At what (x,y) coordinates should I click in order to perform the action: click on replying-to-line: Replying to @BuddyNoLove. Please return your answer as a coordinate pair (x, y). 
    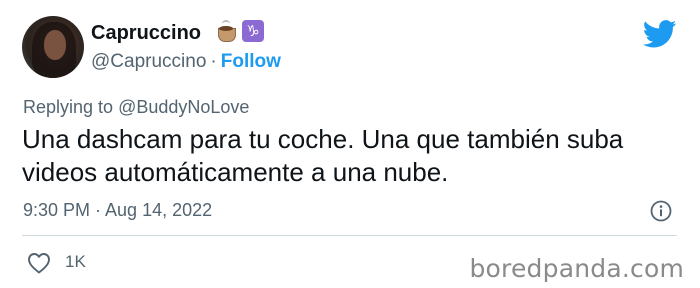
    Looking at the image, I should click on (136, 107).